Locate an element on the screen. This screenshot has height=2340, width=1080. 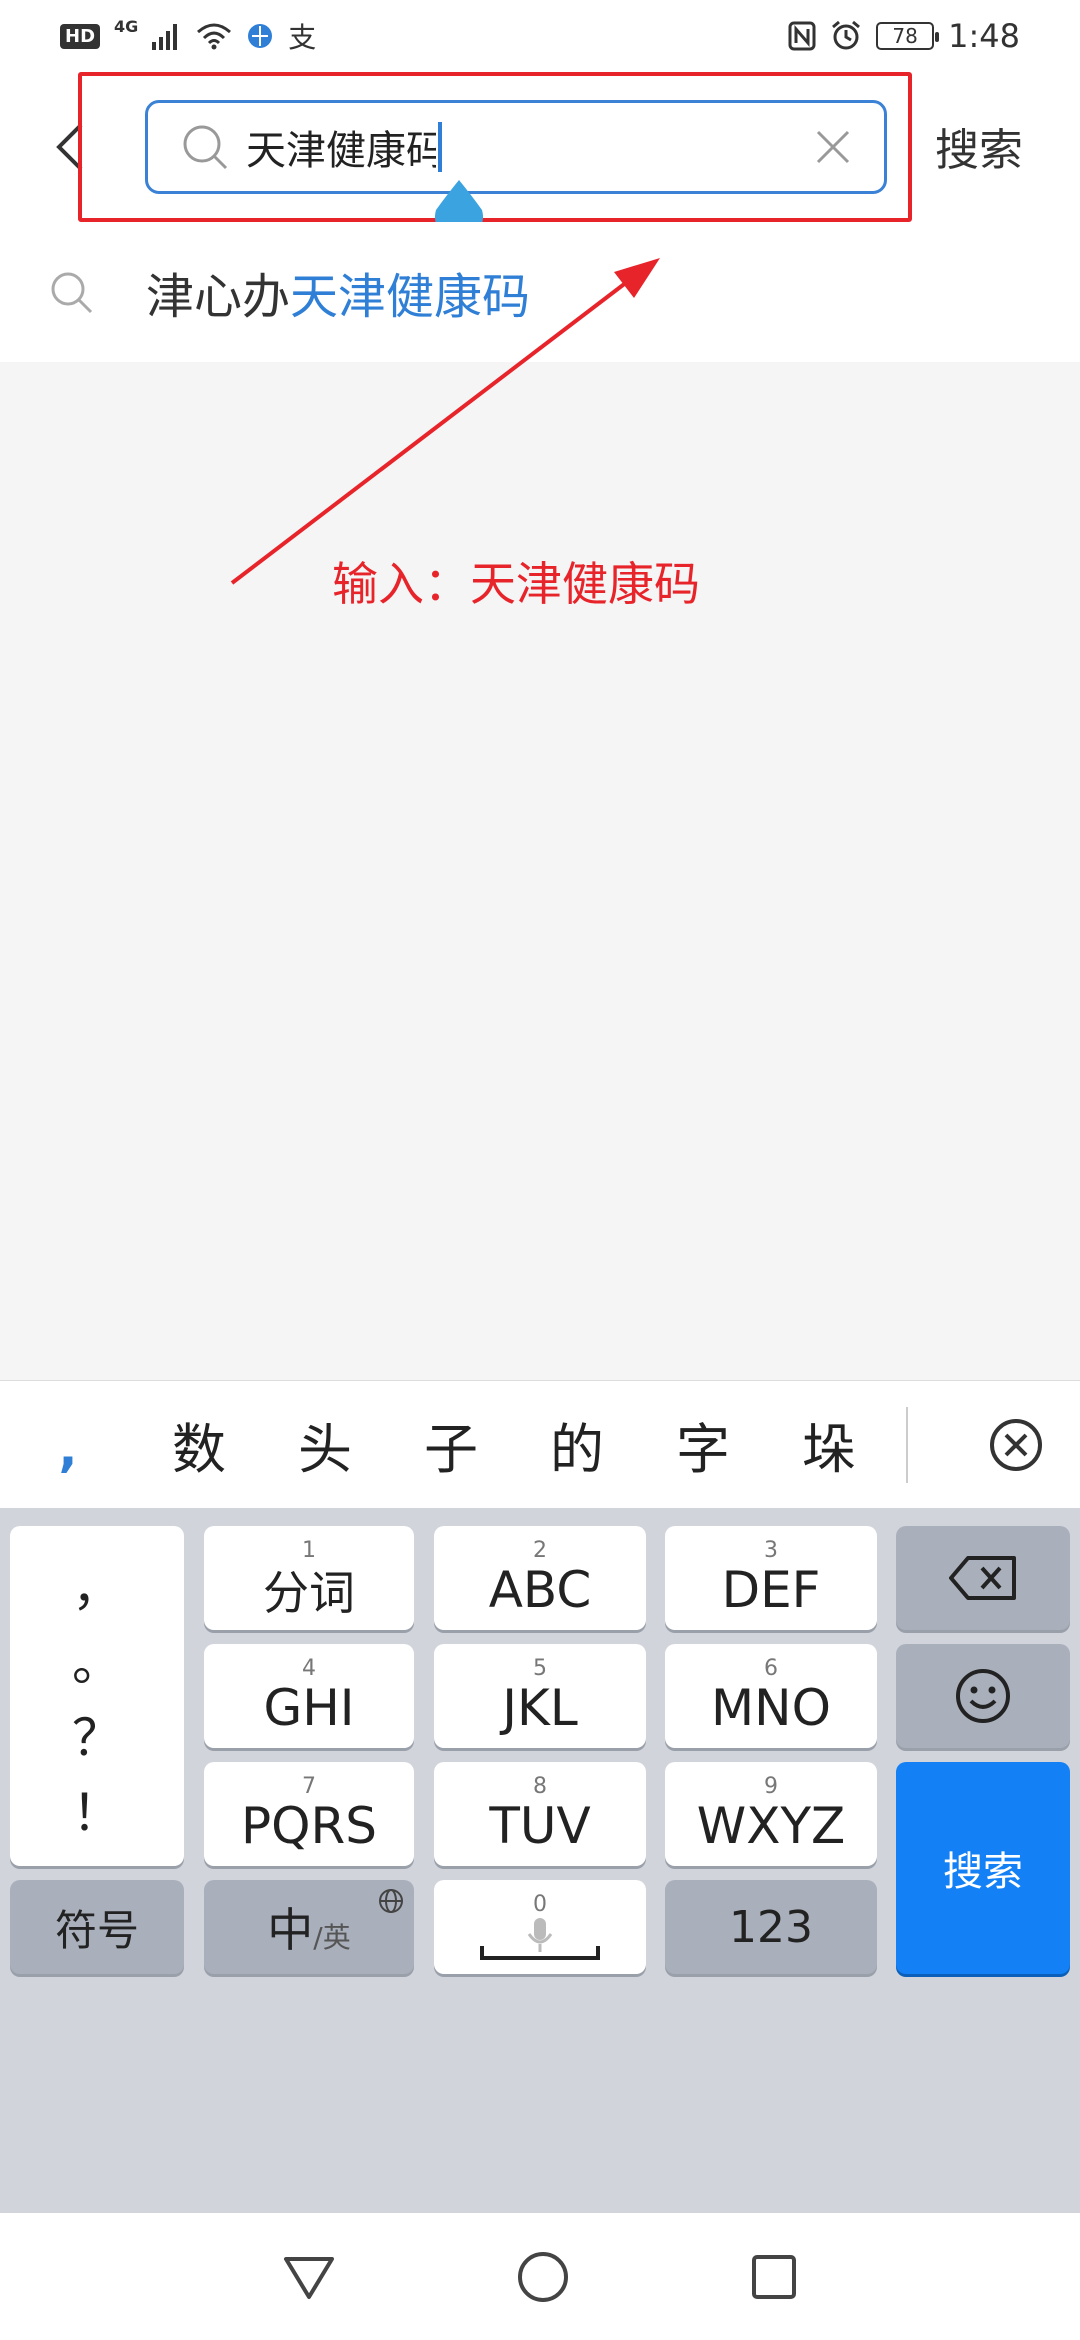
candidate-comma: , is located at coordinates (68, 1449).